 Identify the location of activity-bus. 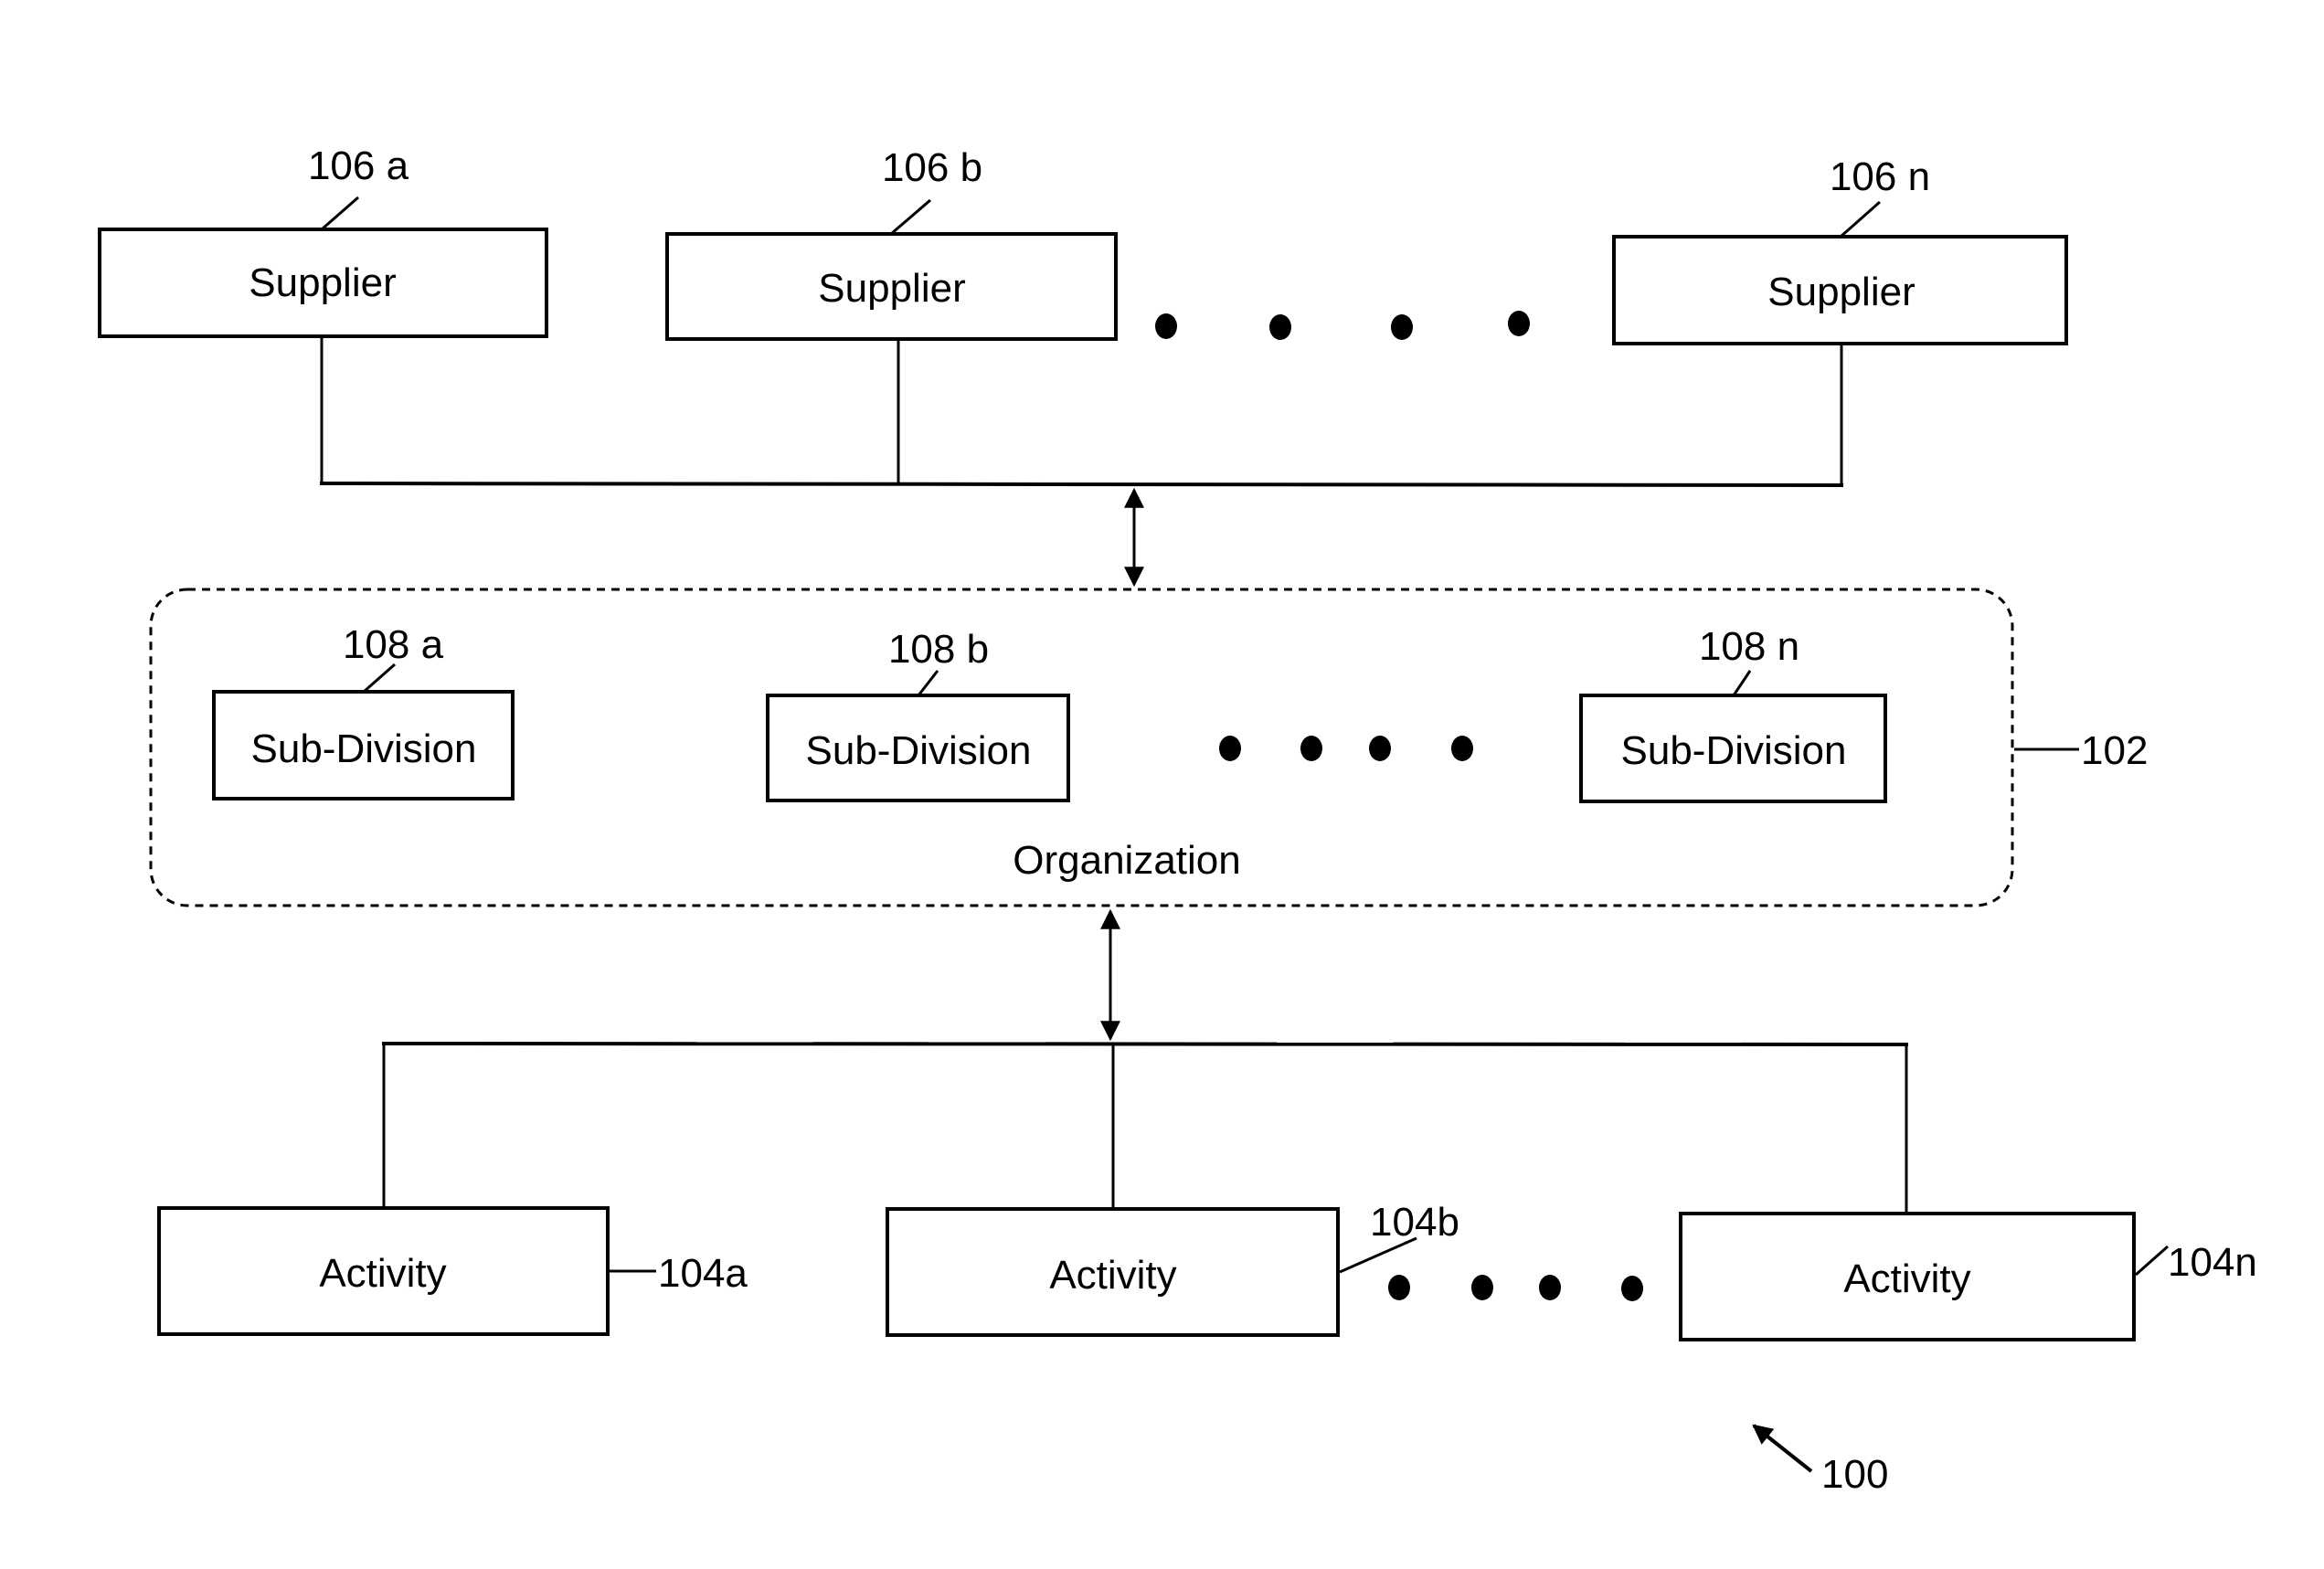
(1145, 1128).